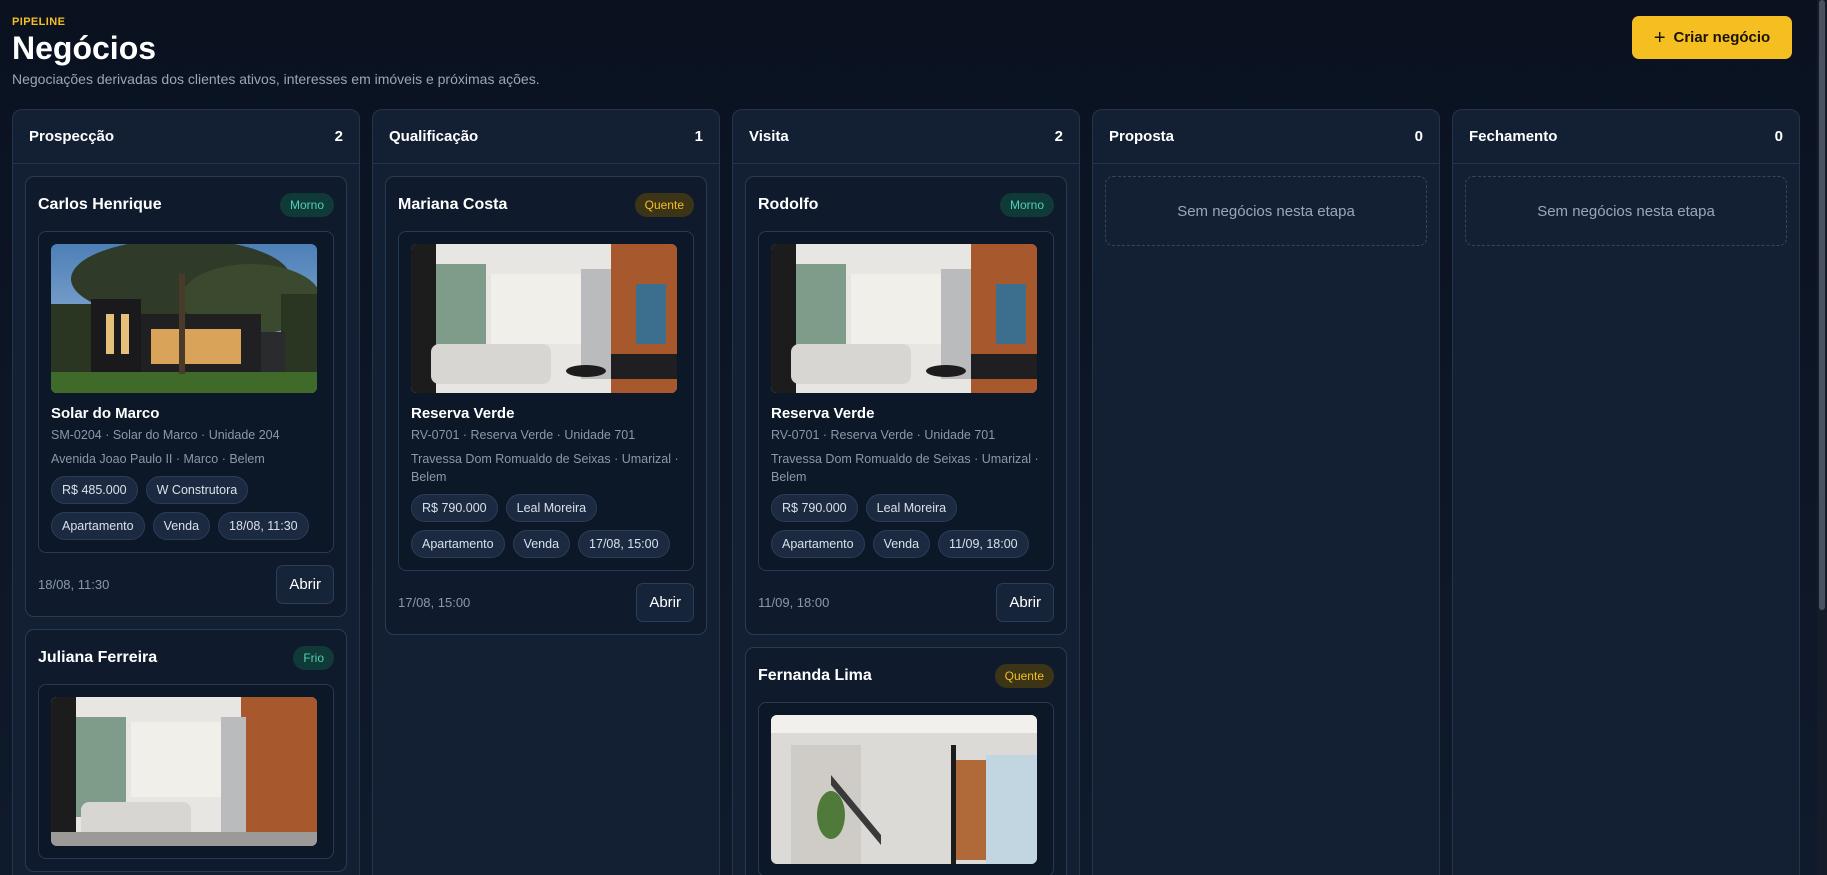 This screenshot has height=875, width=1827. Describe the element at coordinates (788, 204) in the screenshot. I see `deal-client-name: Rodolfo` at that location.